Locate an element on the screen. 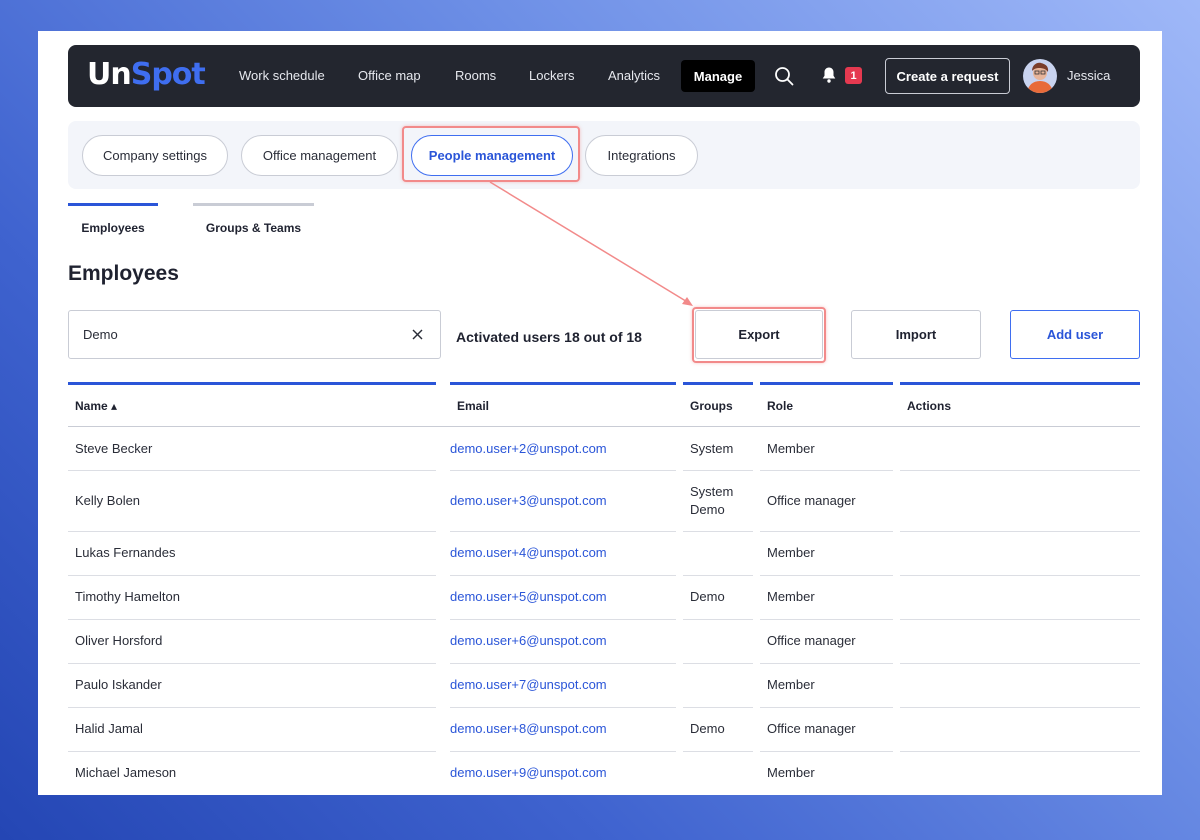 The height and width of the screenshot is (840, 1200). column-header-actions: Actions is located at coordinates (1020, 404).